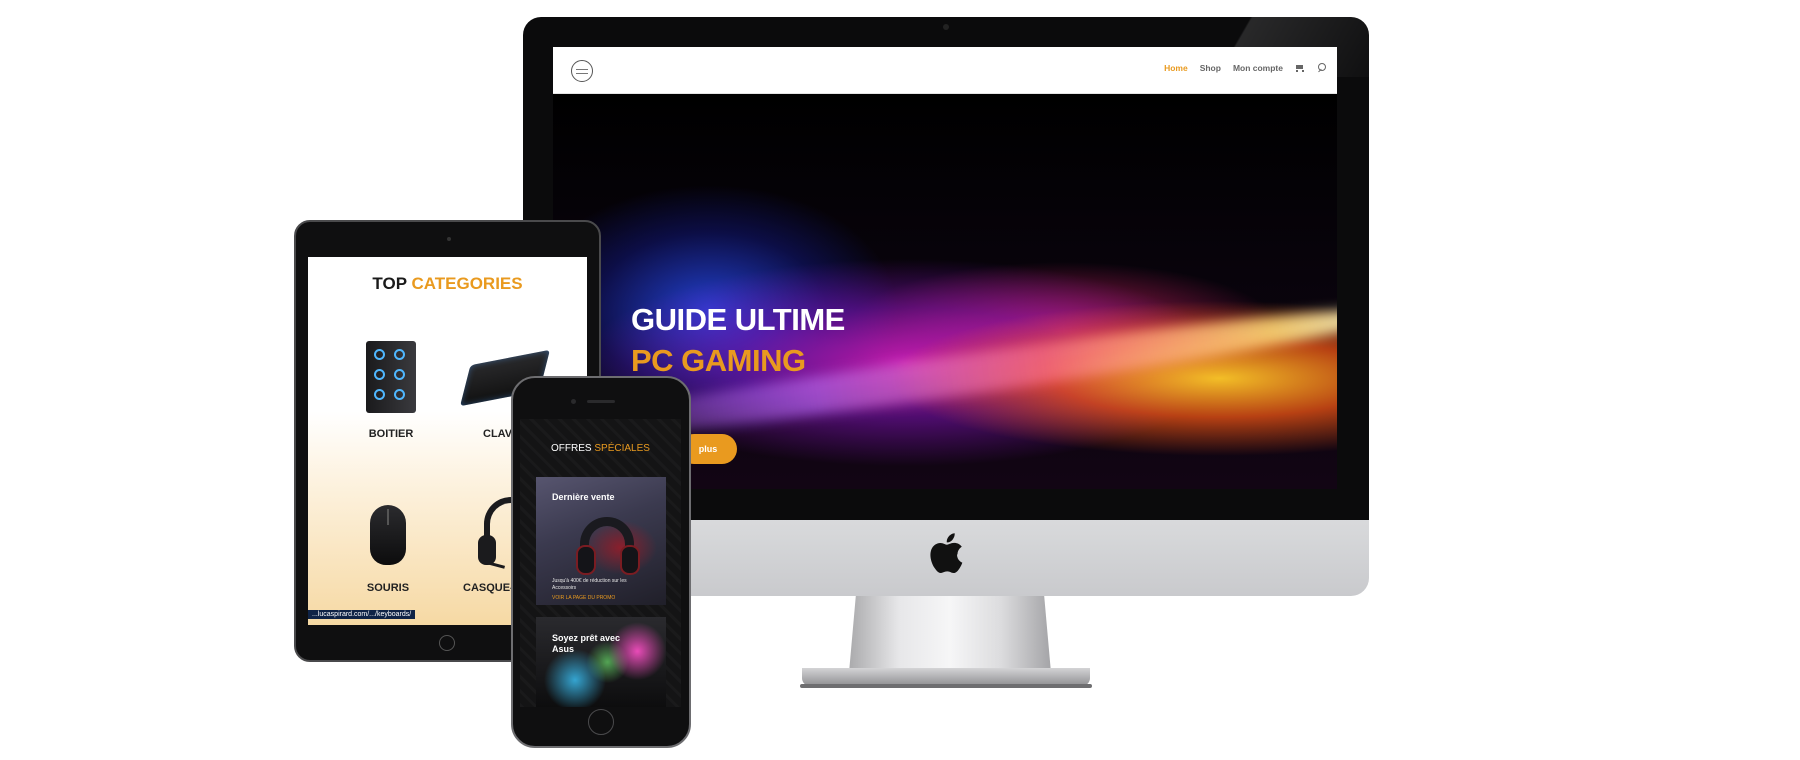 The width and height of the screenshot is (1800, 760). Describe the element at coordinates (1258, 68) in the screenshot. I see `nav-account: Mon compte` at that location.